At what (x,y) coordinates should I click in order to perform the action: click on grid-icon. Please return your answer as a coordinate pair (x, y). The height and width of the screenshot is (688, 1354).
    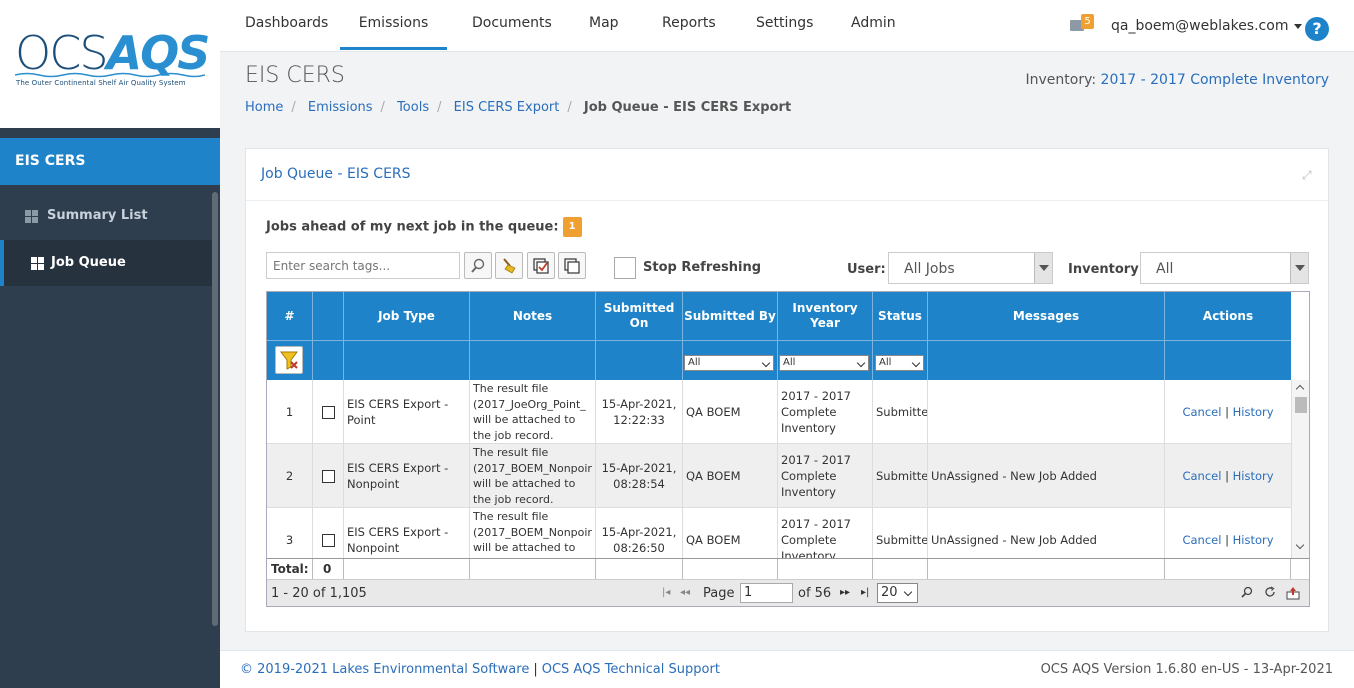
    Looking at the image, I should click on (31, 216).